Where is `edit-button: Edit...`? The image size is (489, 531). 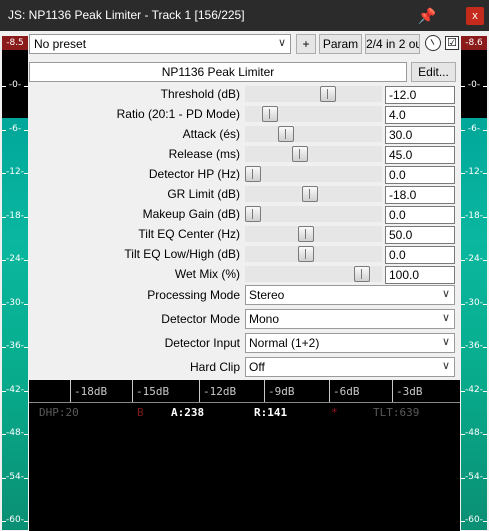
edit-button: Edit... is located at coordinates (433, 72).